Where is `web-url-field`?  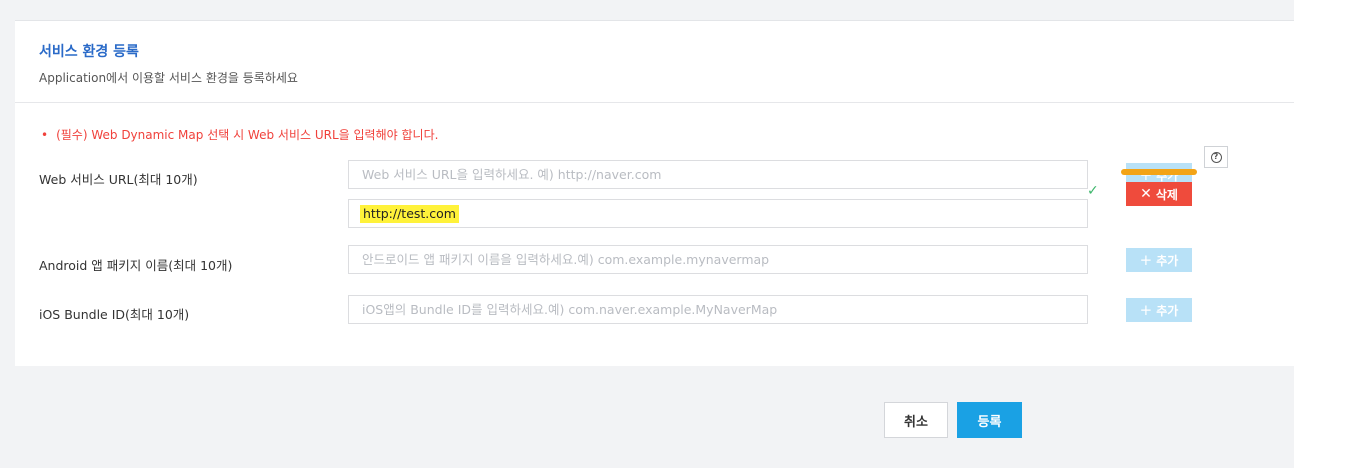
web-url-field is located at coordinates (718, 174).